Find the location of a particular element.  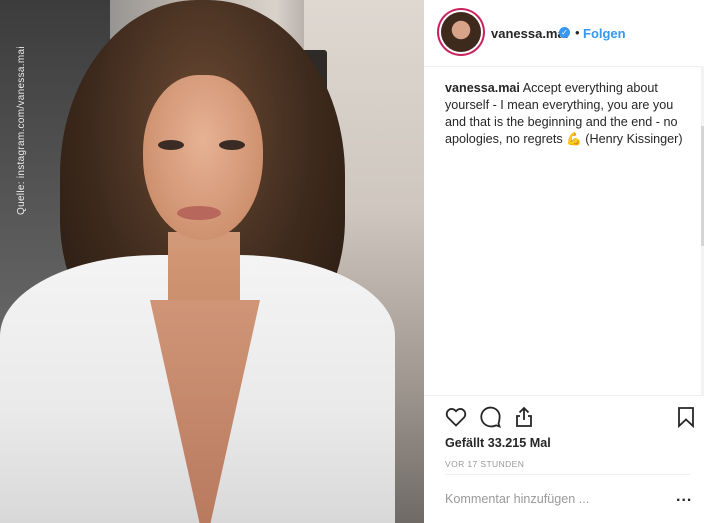

verified-badge-icon: ✓ is located at coordinates (564, 32).